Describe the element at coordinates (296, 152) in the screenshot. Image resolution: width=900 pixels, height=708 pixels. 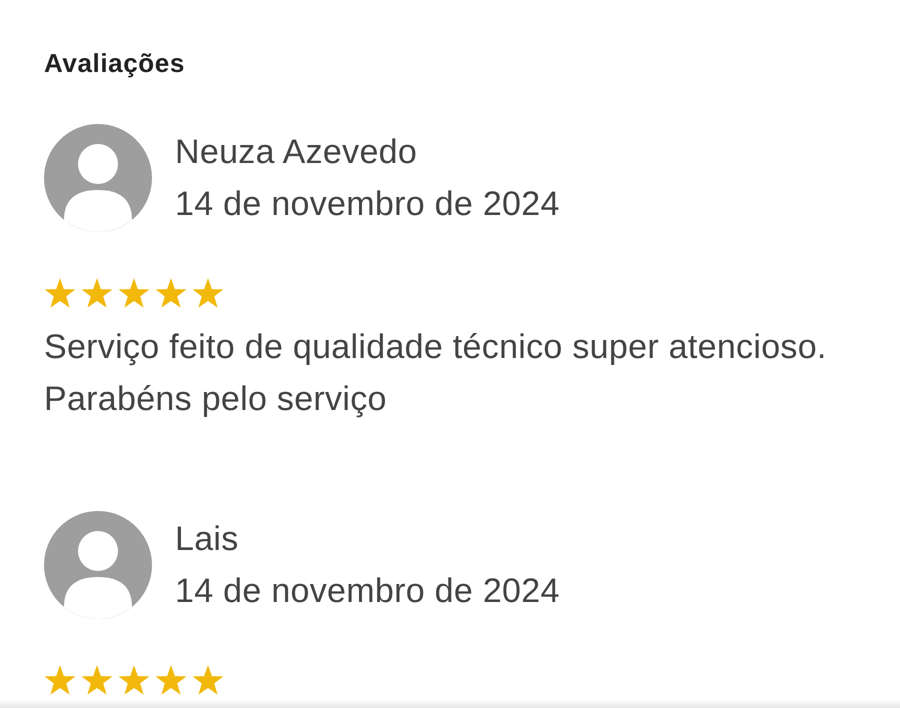
I see `reviewer-name: Neuza Azevedo` at that location.